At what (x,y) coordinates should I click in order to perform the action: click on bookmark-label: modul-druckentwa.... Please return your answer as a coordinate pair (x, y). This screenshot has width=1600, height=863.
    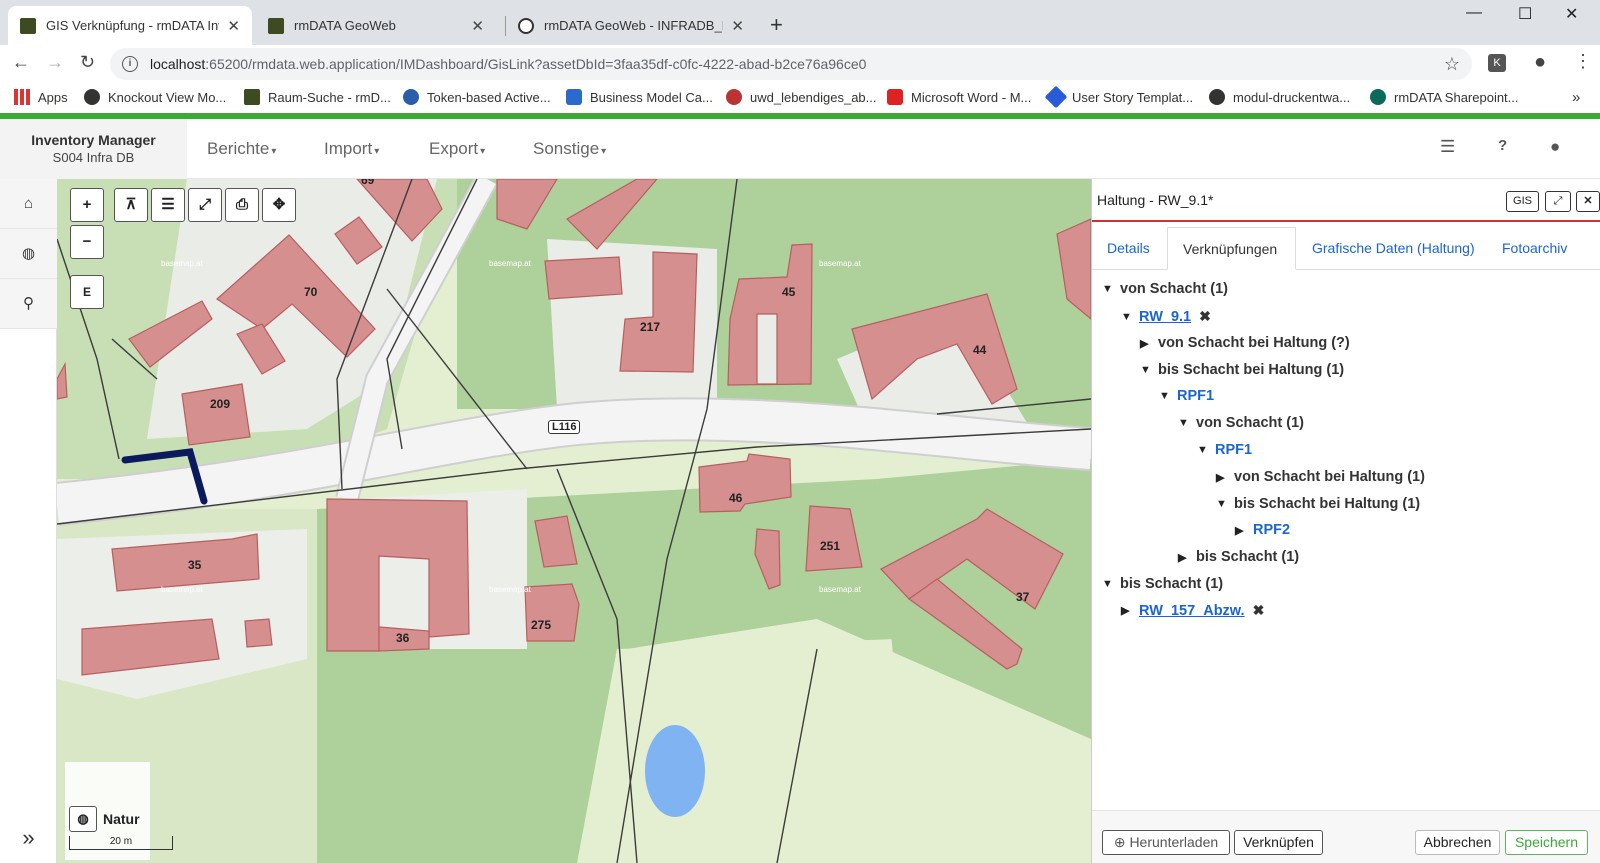
    Looking at the image, I should click on (1292, 97).